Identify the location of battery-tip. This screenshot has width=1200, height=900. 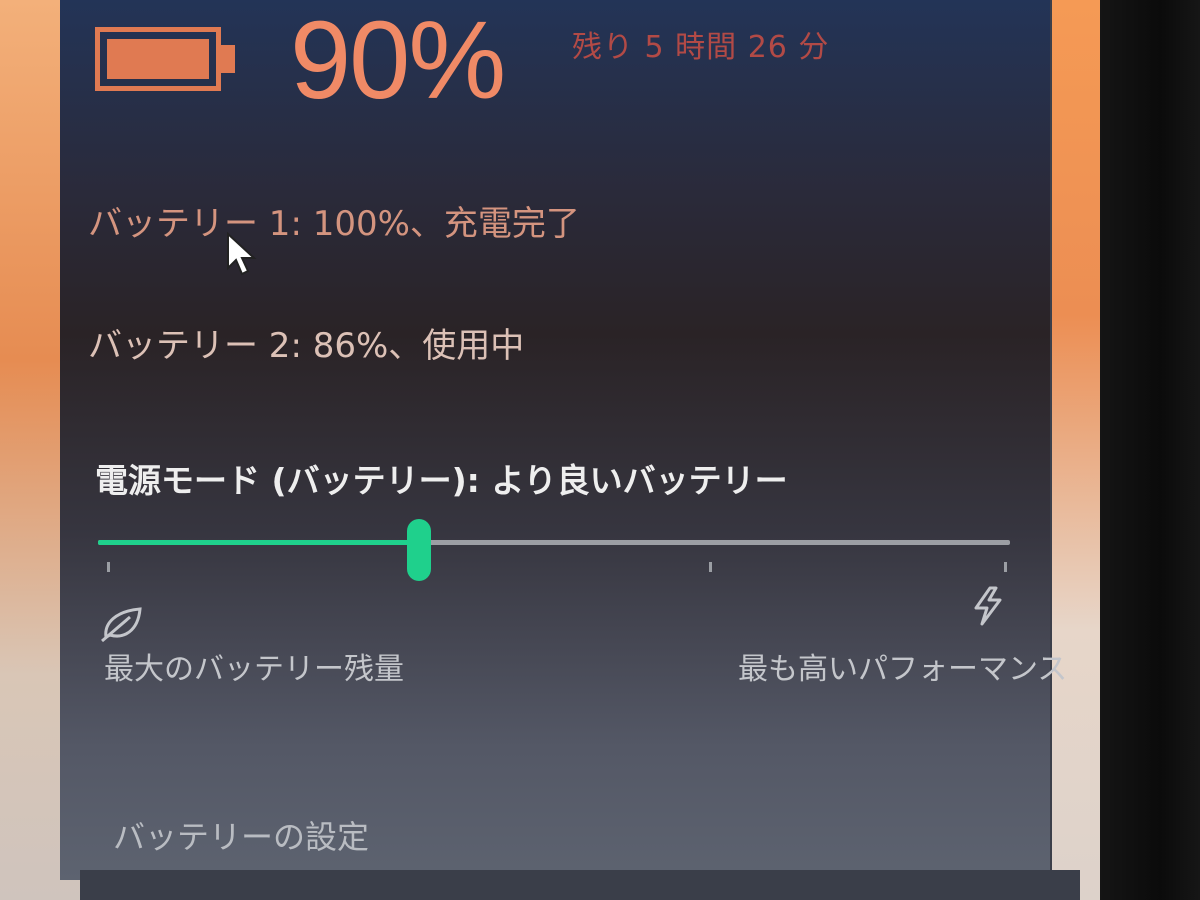
(228, 59).